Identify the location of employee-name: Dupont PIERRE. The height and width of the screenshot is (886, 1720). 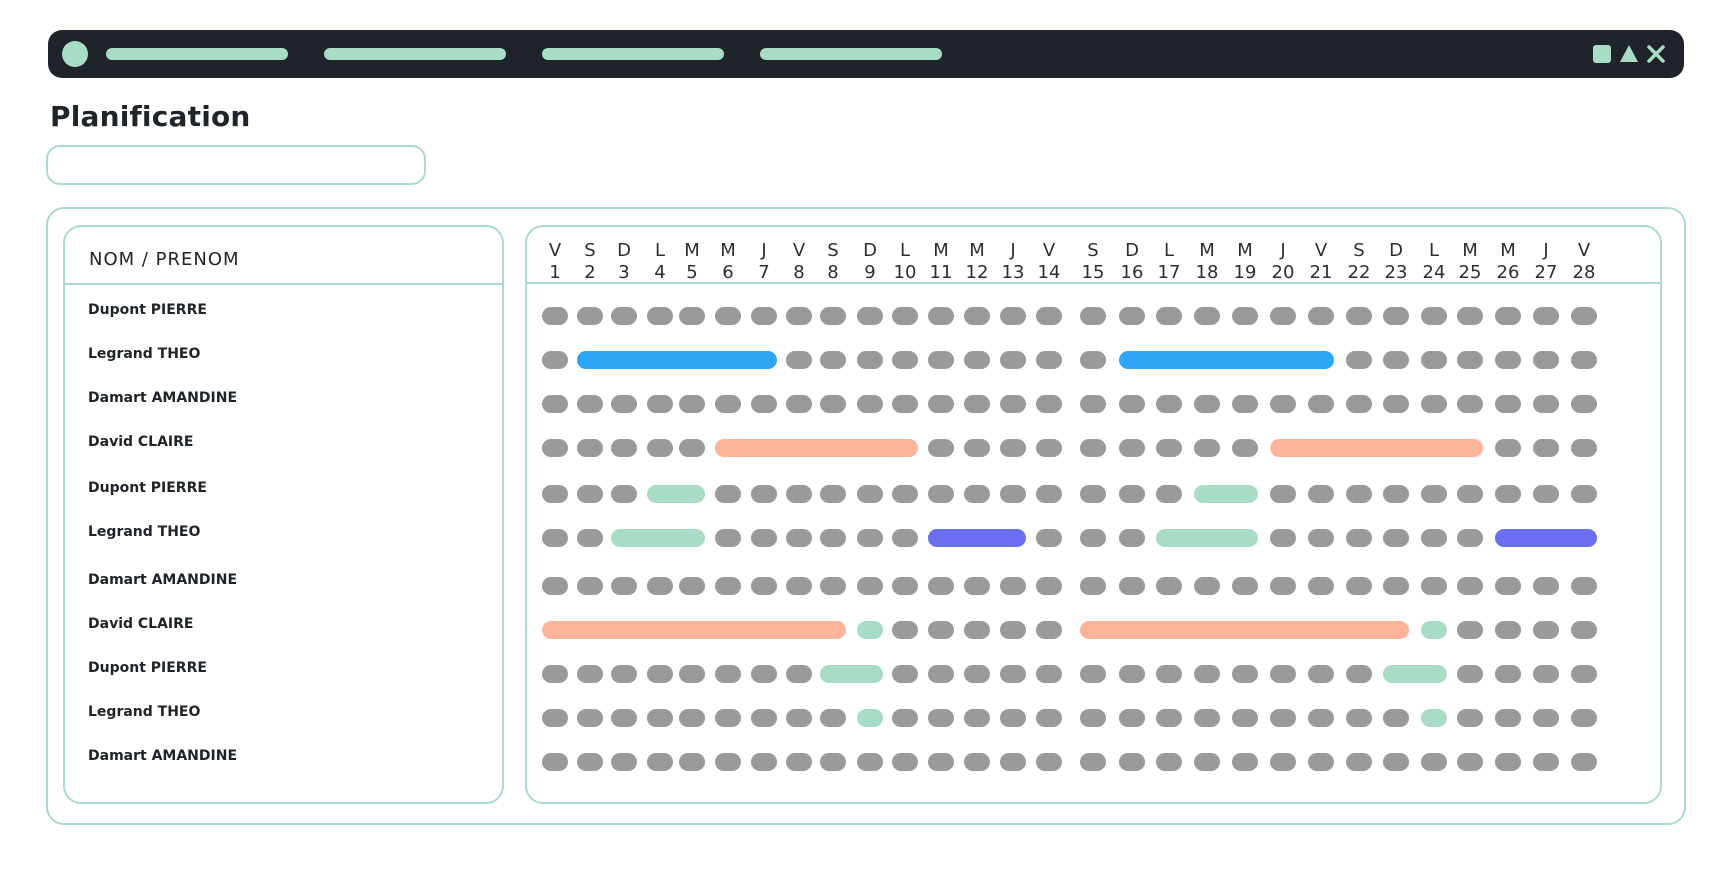
(147, 488).